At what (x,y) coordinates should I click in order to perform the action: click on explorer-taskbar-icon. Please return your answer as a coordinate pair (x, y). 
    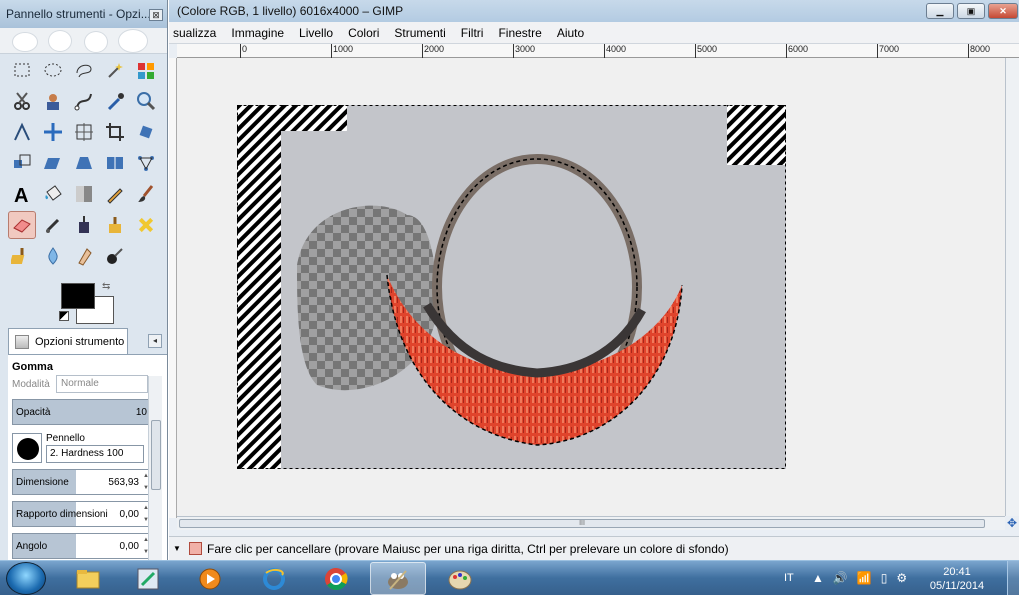
    Looking at the image, I should click on (88, 578).